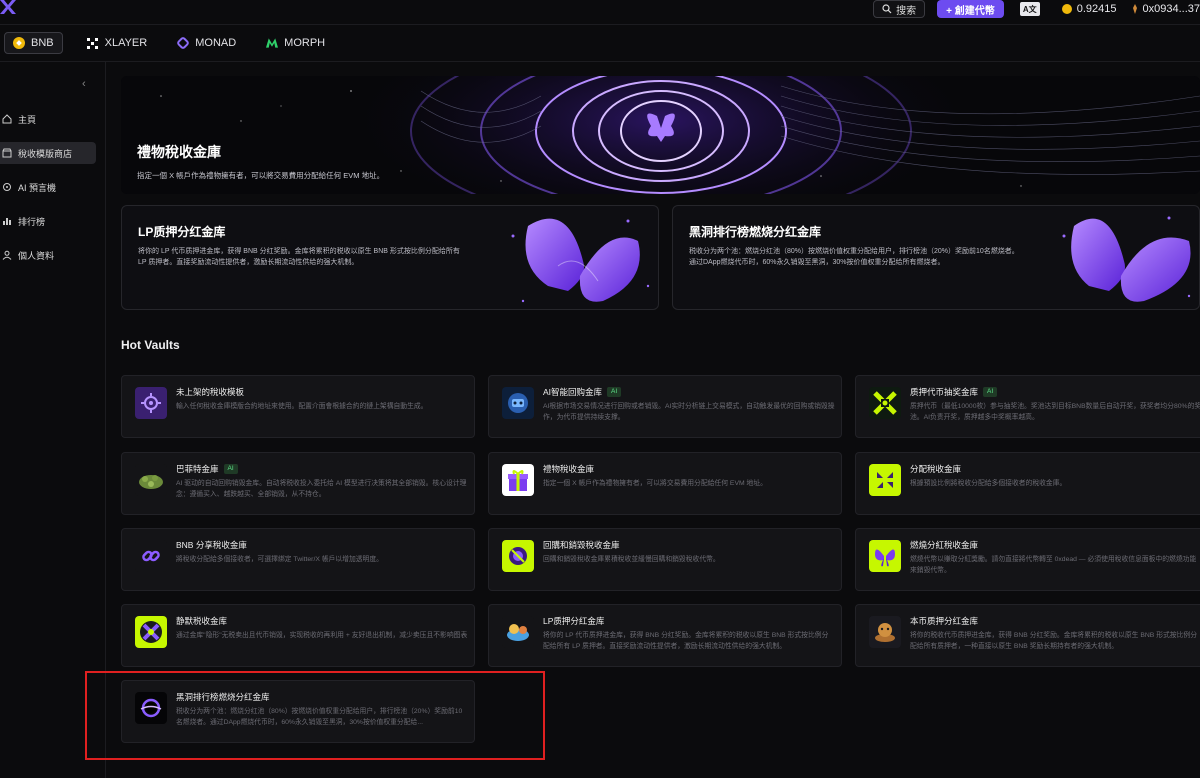 Image resolution: width=1200 pixels, height=778 pixels. Describe the element at coordinates (151, 556) in the screenshot. I see `link-icon` at that location.